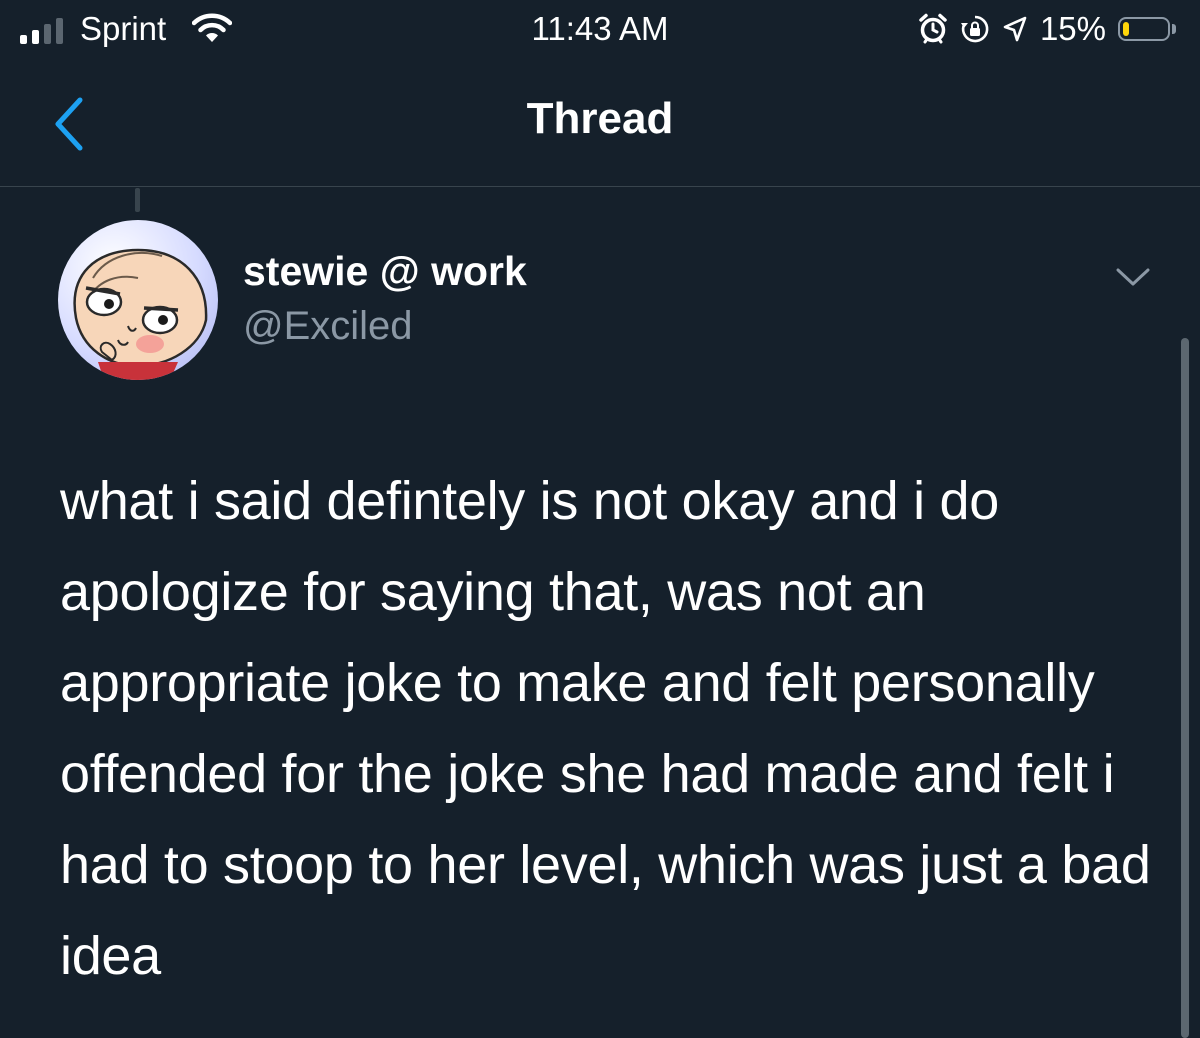 The height and width of the screenshot is (1038, 1200). What do you see at coordinates (974, 29) in the screenshot?
I see `rotation-lock-icon` at bounding box center [974, 29].